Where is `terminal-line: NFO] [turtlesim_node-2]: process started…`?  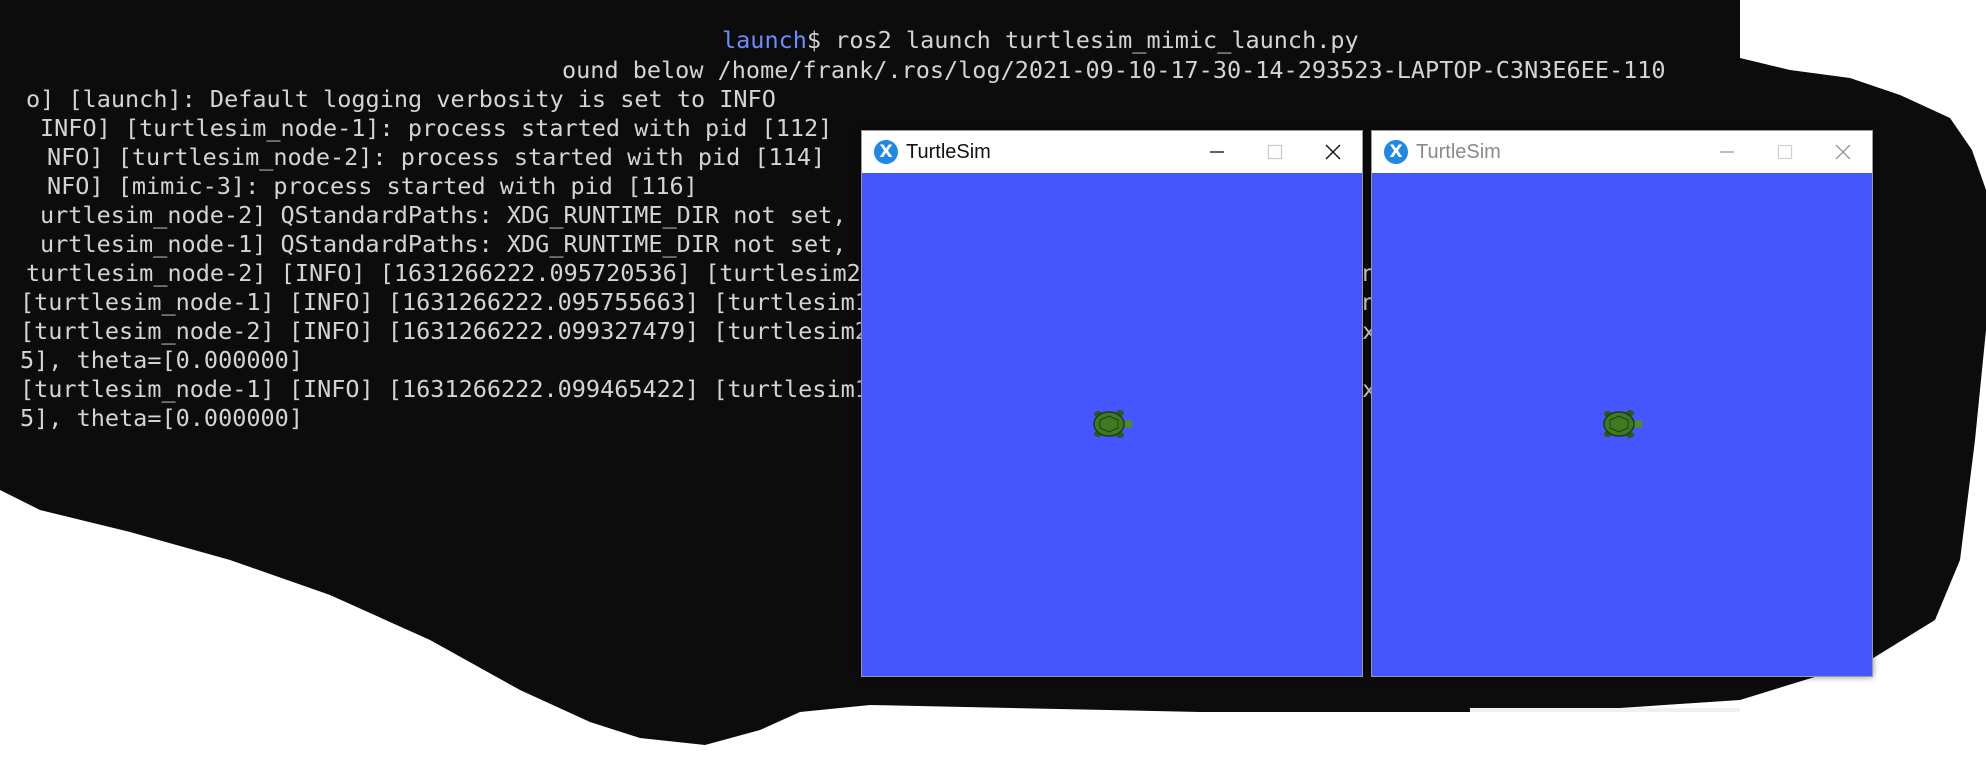
terminal-line: NFO] [turtlesim_node-2]: process started… is located at coordinates (436, 157).